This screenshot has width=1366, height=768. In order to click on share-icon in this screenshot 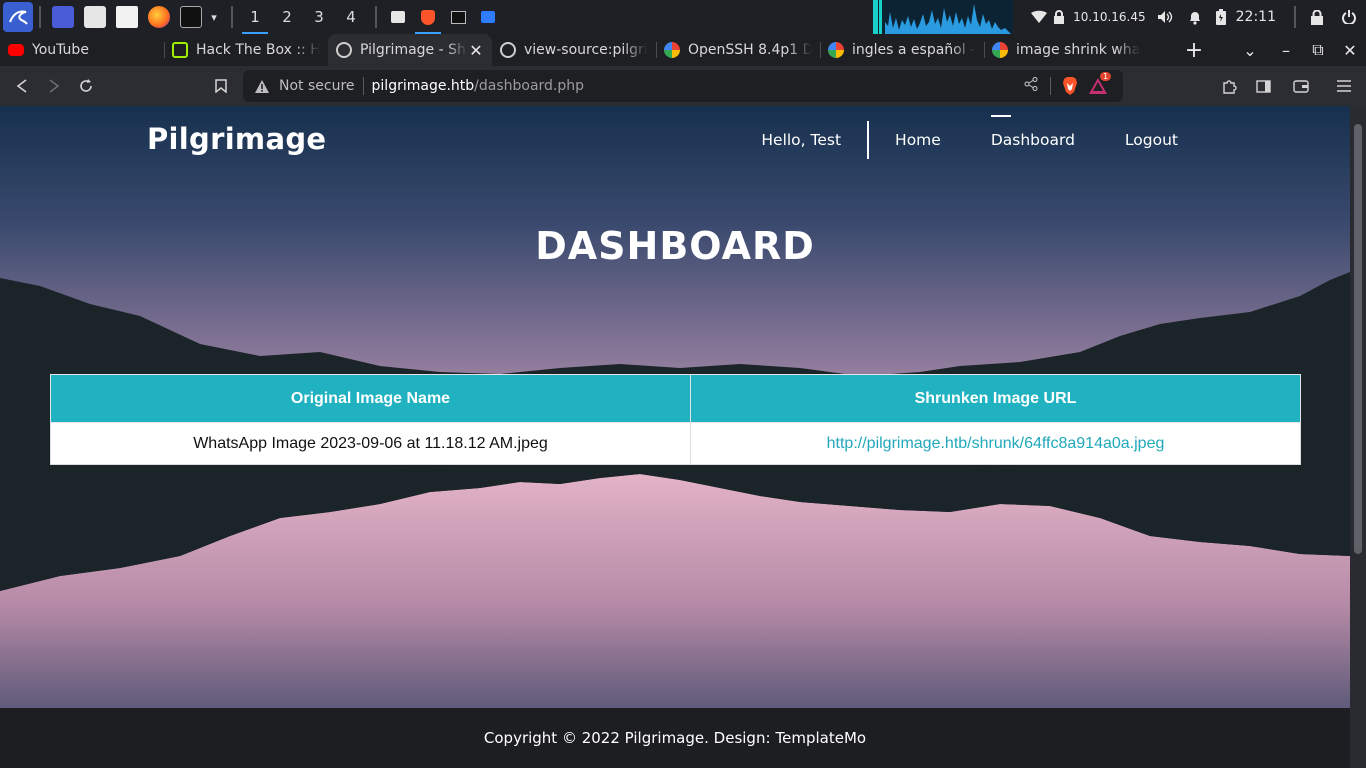, I will do `click(1031, 86)`.